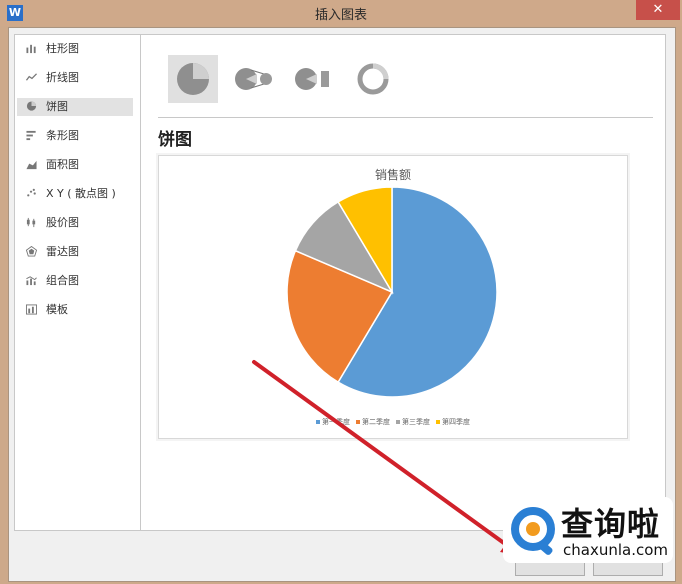 The height and width of the screenshot is (584, 682). What do you see at coordinates (62, 164) in the screenshot?
I see `sidebar-item-label: 面积图` at bounding box center [62, 164].